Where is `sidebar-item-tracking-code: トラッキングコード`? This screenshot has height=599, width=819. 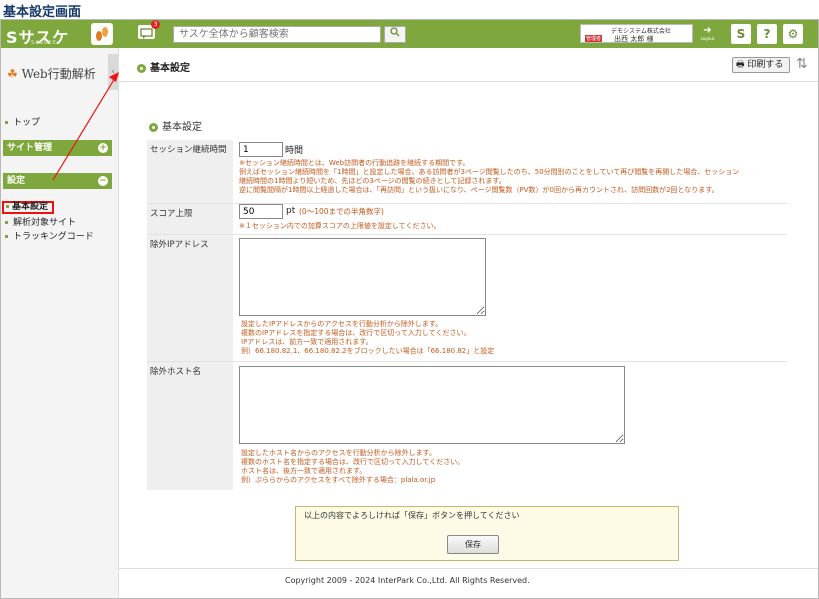
sidebar-item-tracking-code: トラッキングコード is located at coordinates (49, 235).